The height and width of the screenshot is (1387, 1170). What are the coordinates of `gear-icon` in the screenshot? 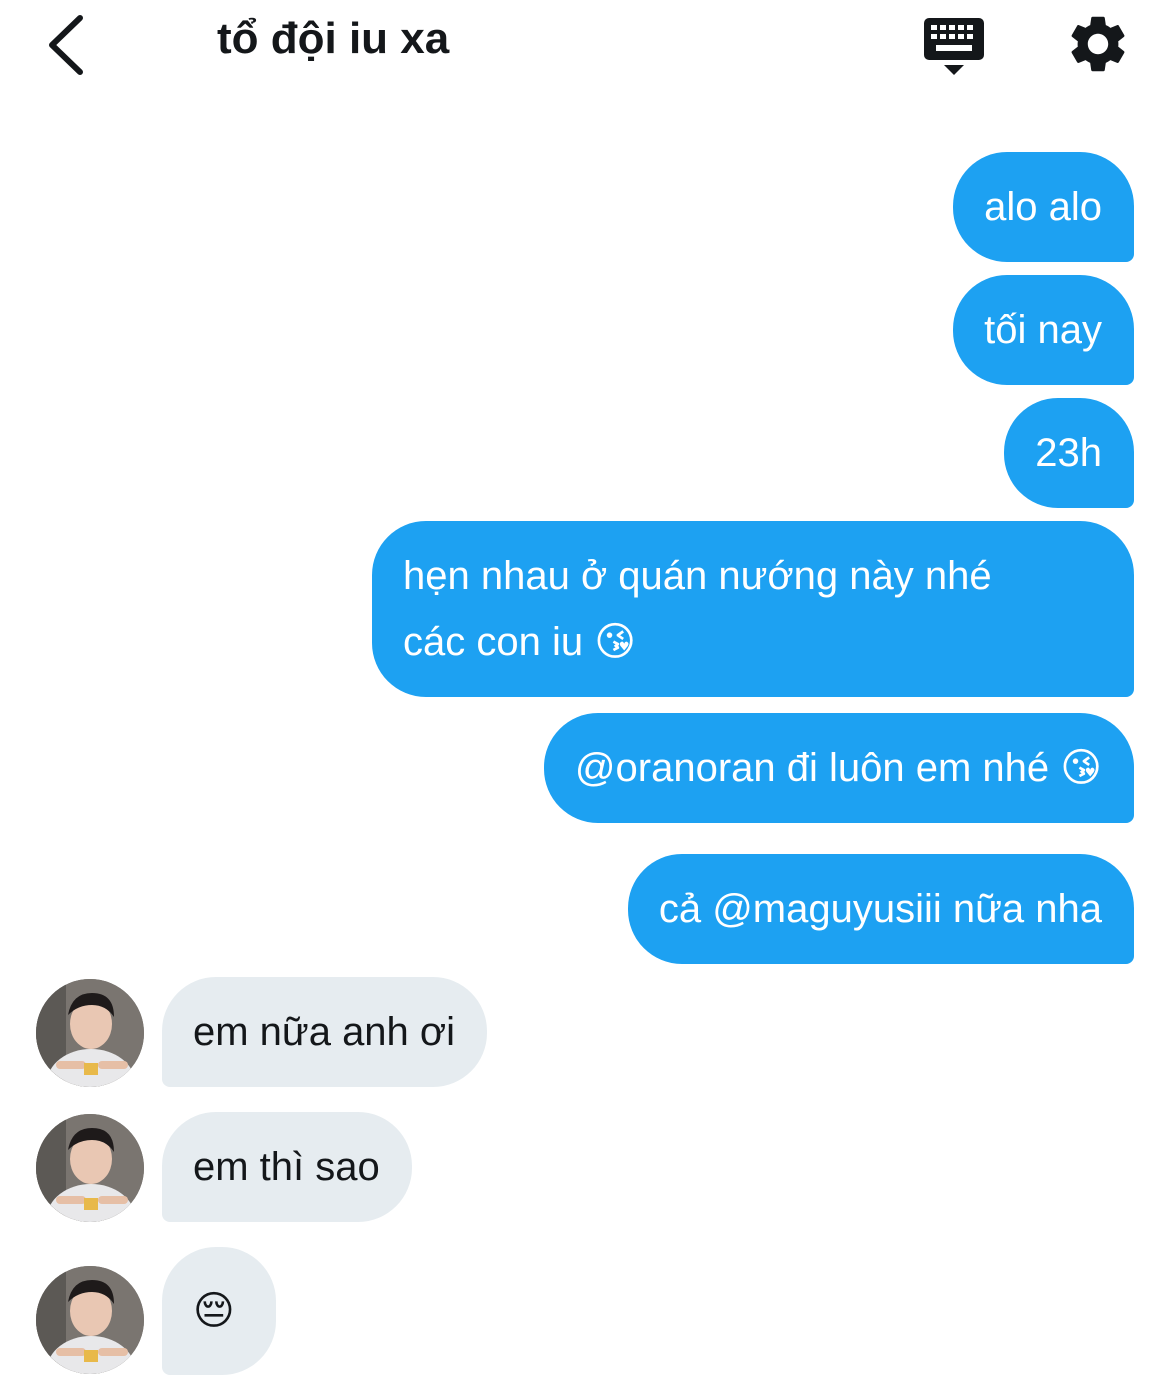 It's located at (1098, 44).